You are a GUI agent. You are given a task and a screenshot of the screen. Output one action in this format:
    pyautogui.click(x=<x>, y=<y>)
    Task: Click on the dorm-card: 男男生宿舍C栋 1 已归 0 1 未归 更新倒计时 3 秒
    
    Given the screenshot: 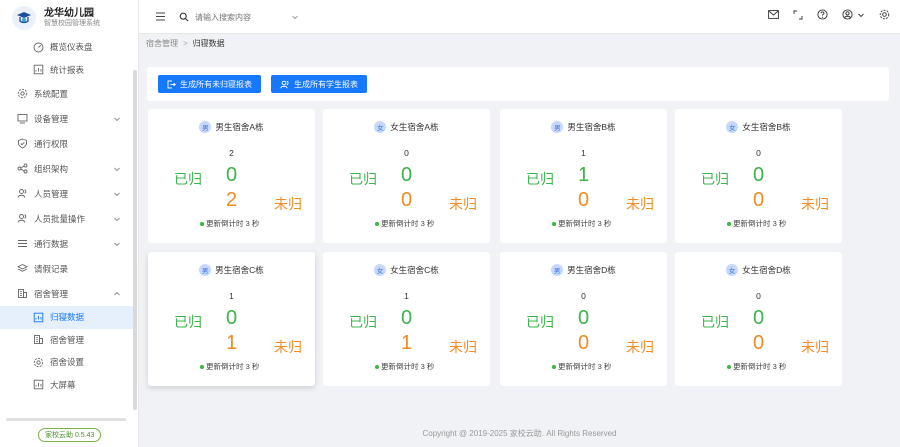 What is the action you would take?
    pyautogui.click(x=231, y=319)
    